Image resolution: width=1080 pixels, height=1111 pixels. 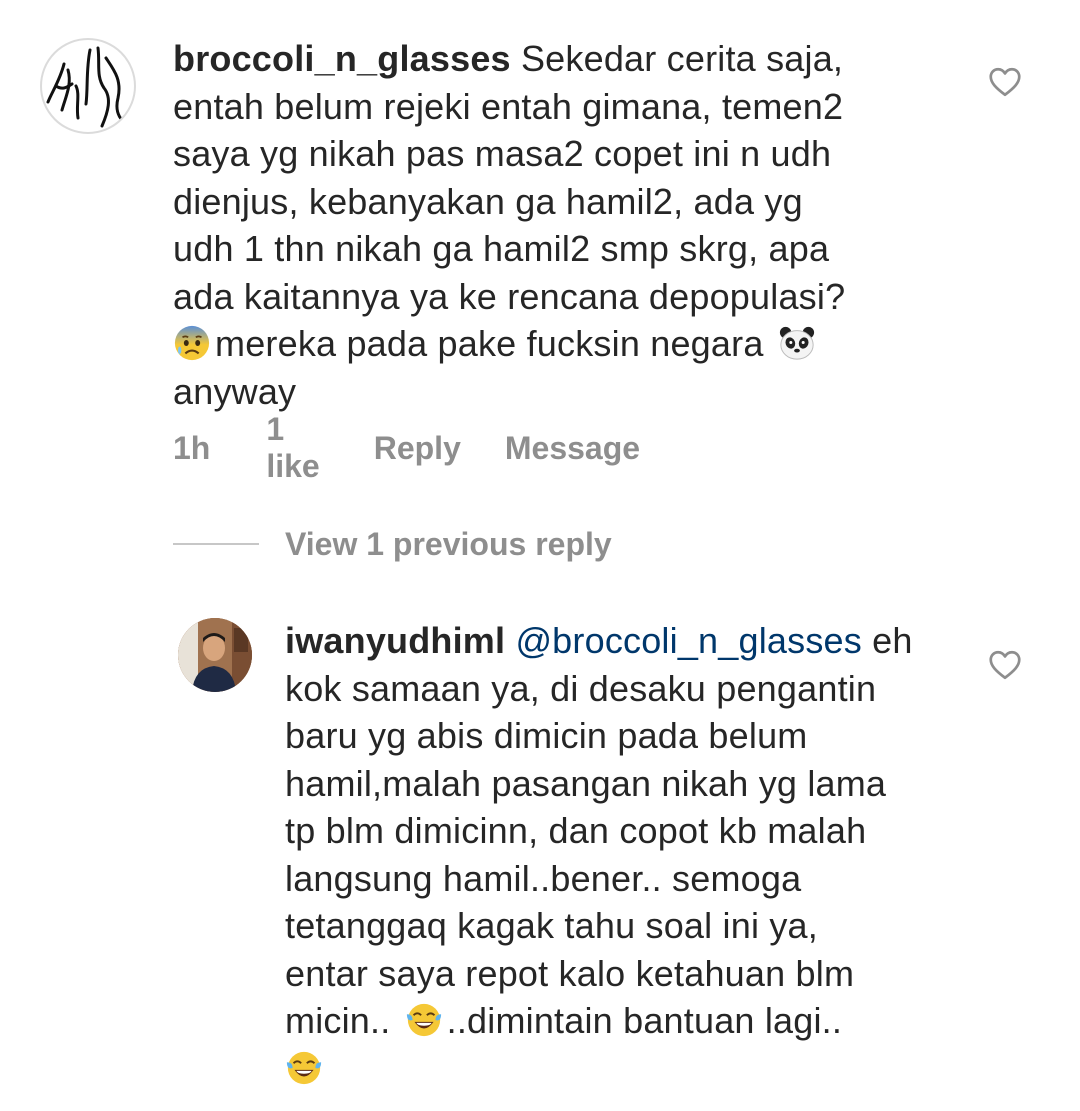 I want to click on comment-line: ada kaitannya ya ke rencana depopulasi?, so click(x=509, y=296).